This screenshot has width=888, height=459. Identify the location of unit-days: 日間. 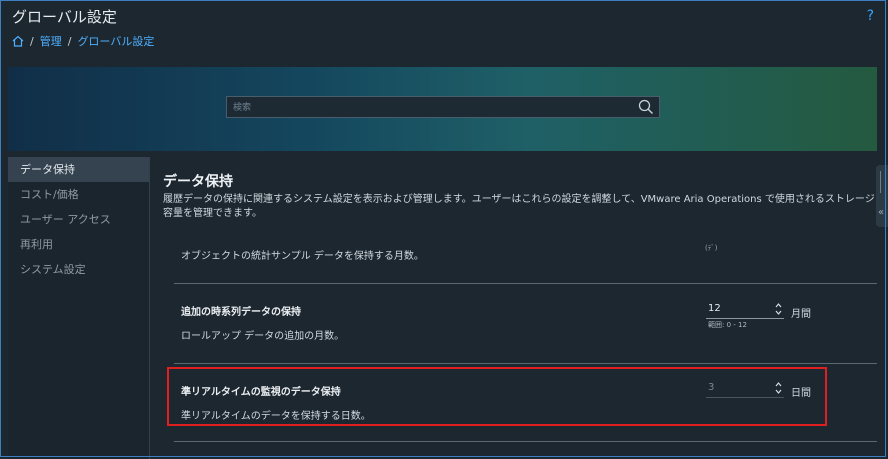
(801, 393).